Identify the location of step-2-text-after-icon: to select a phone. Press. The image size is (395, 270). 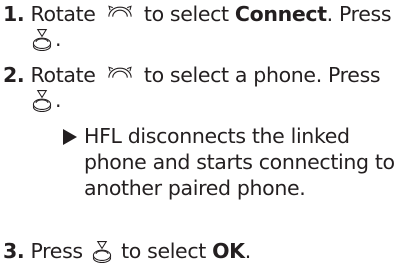
(259, 75).